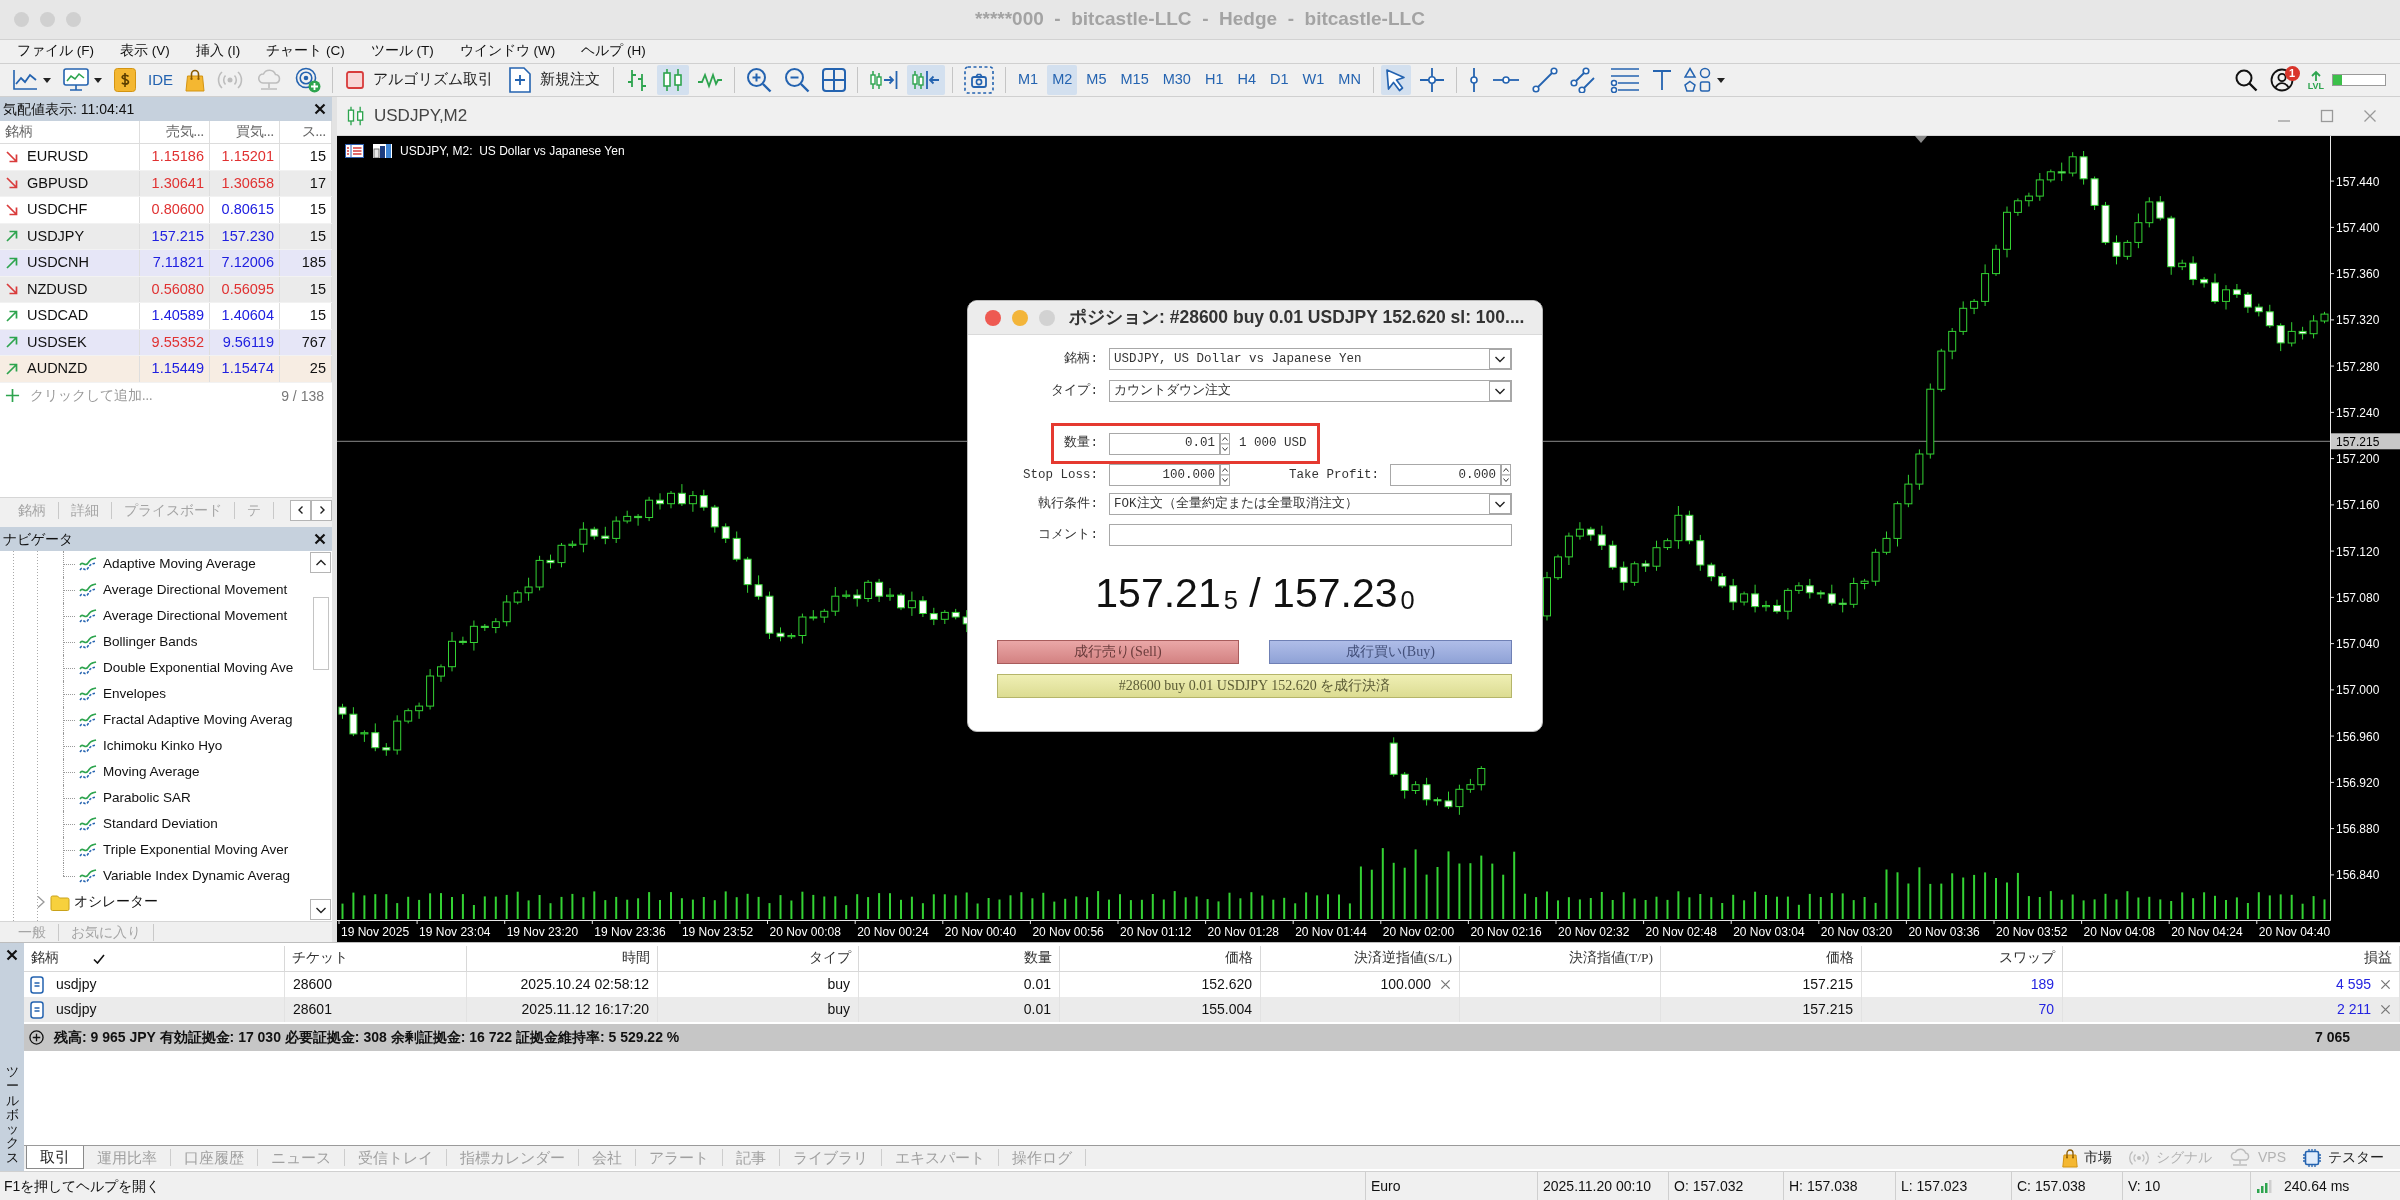  I want to click on quote-row: USDCNH 7.11821 7.12006 185, so click(166, 263).